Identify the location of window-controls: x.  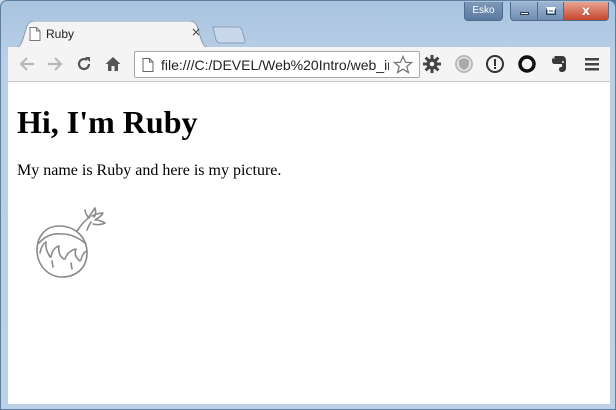
(559, 11).